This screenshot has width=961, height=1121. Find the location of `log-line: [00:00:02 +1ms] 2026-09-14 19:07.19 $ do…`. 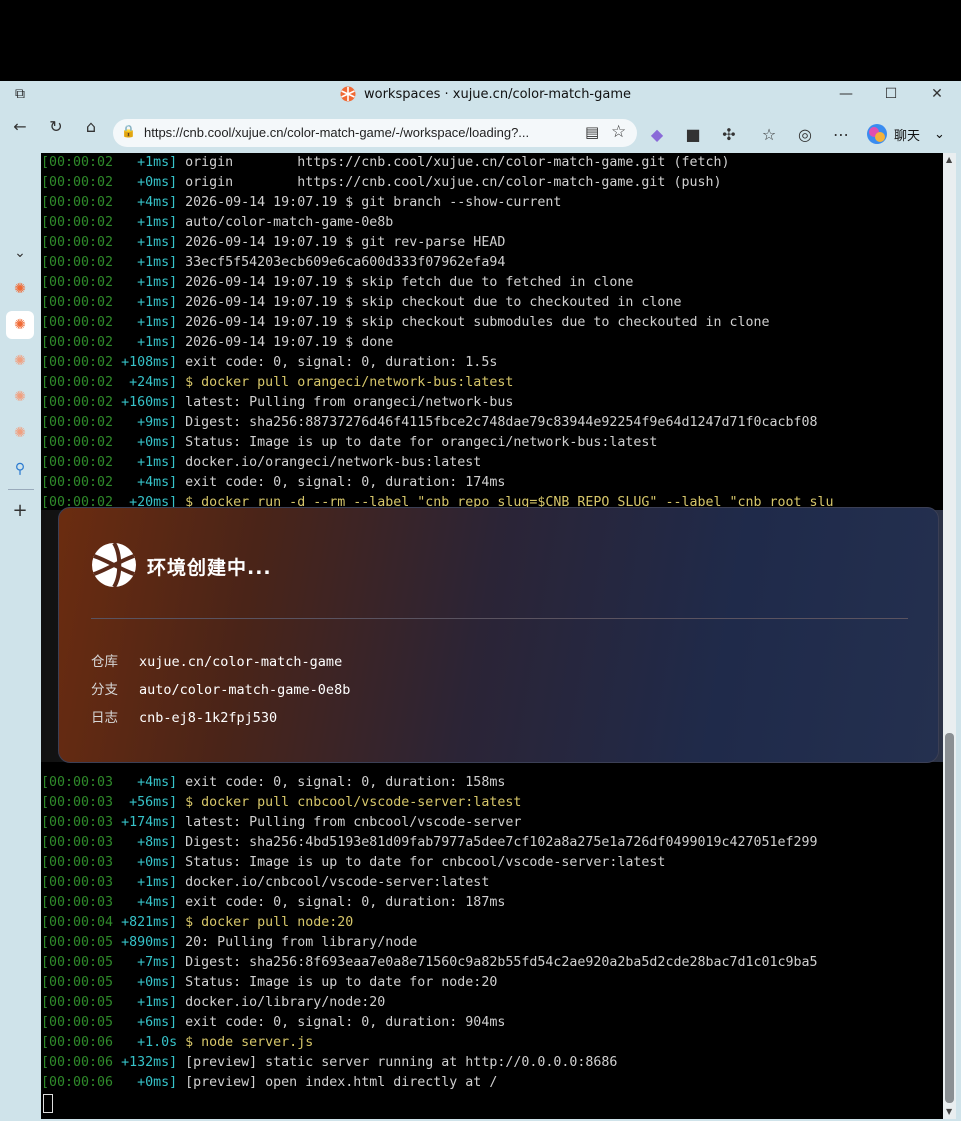

log-line: [00:00:02 +1ms] 2026-09-14 19:07.19 $ do… is located at coordinates (492, 343).